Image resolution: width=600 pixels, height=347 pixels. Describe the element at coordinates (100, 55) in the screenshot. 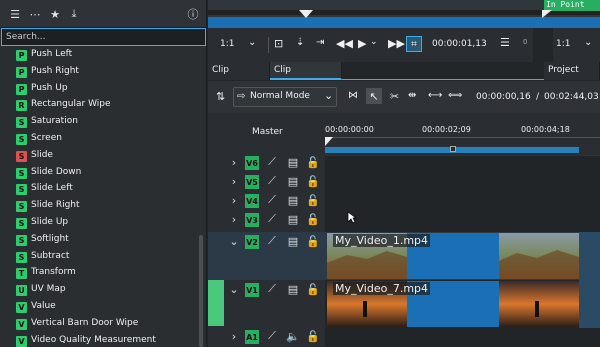

I see `effect-item: P Push Left` at that location.